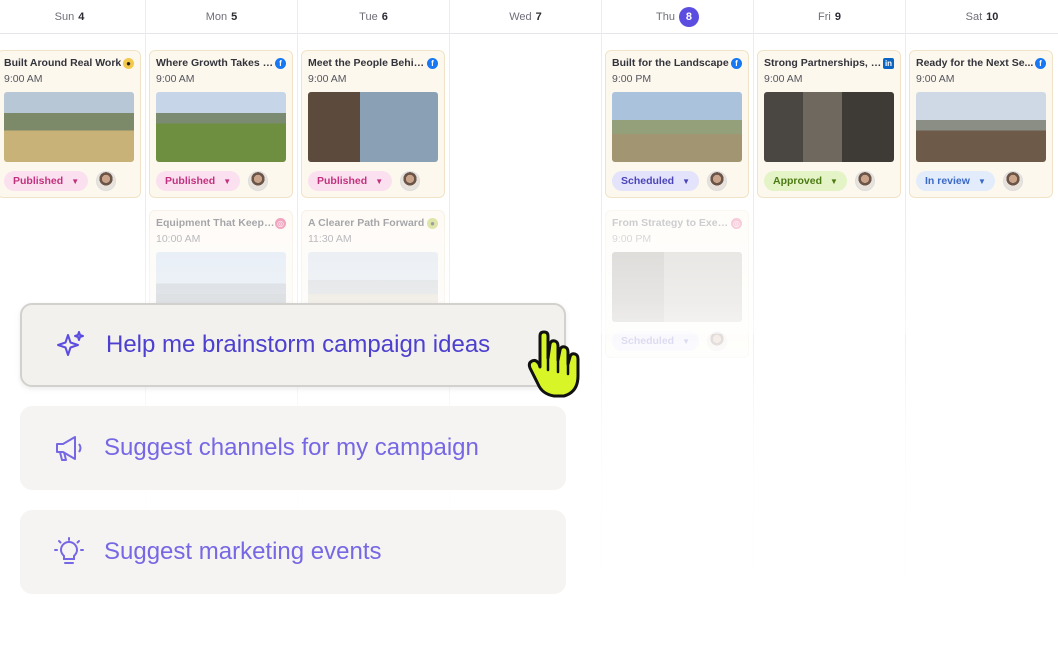  Describe the element at coordinates (69, 552) in the screenshot. I see `lightbulb-icon` at that location.